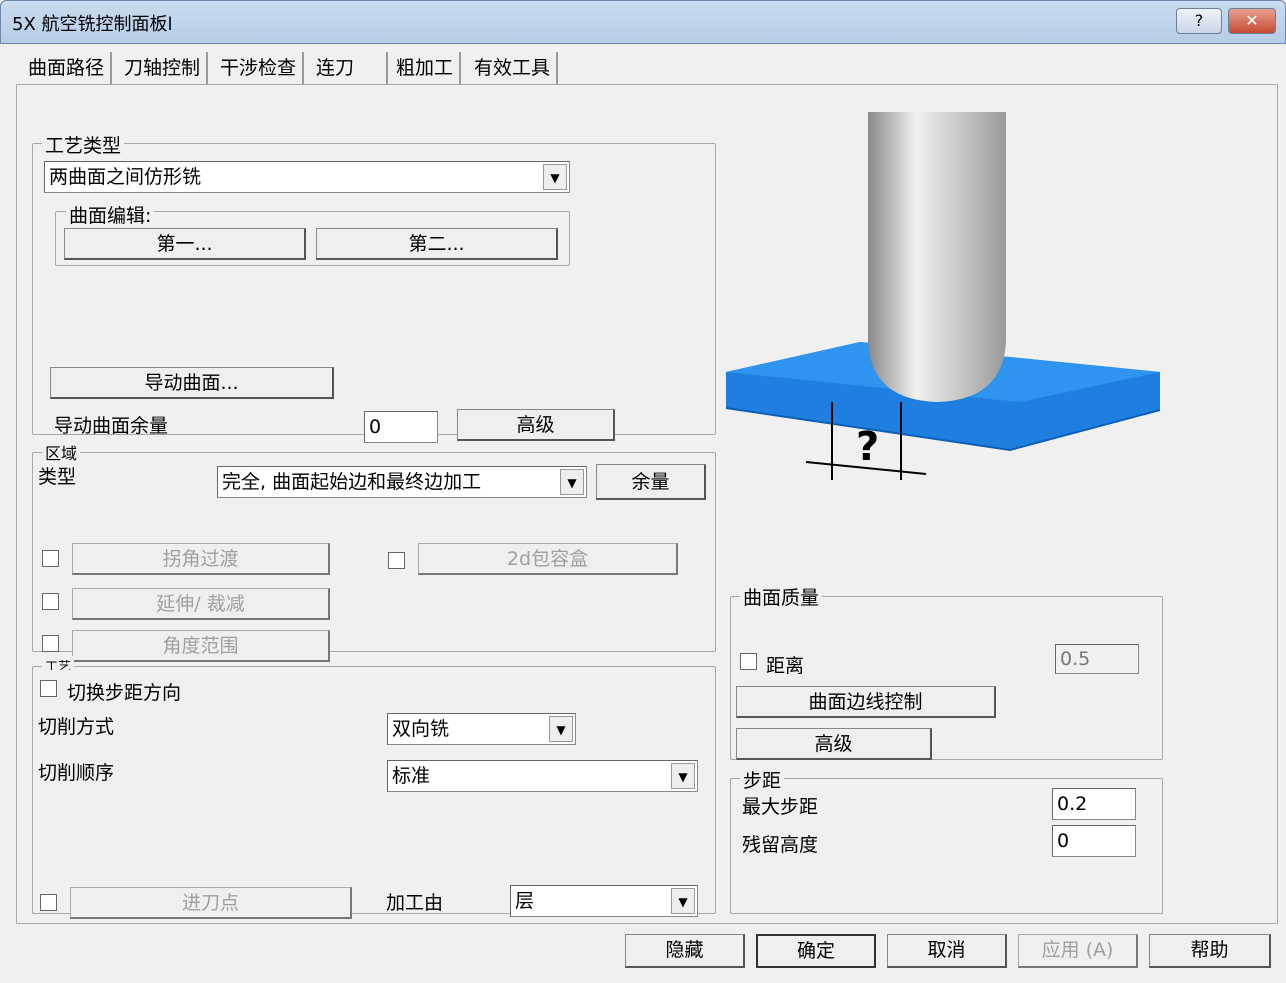 This screenshot has height=983, width=1286. What do you see at coordinates (50, 558) in the screenshot?
I see `corner-checkbox` at bounding box center [50, 558].